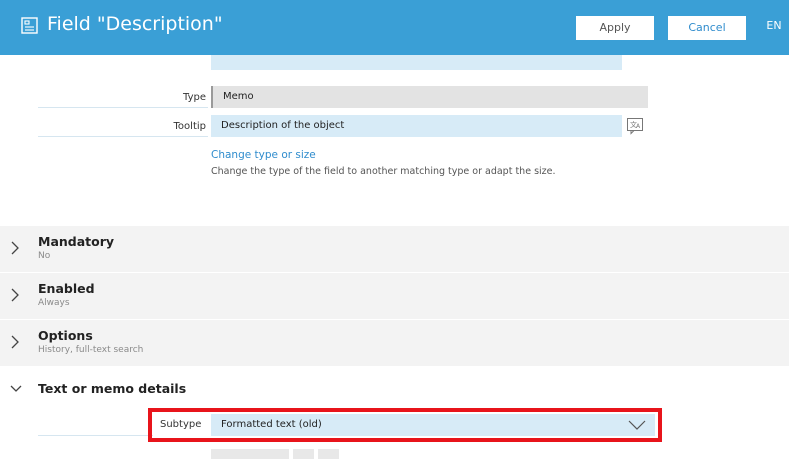 The height and width of the screenshot is (459, 789). What do you see at coordinates (429, 97) in the screenshot?
I see `type-value: Memo` at bounding box center [429, 97].